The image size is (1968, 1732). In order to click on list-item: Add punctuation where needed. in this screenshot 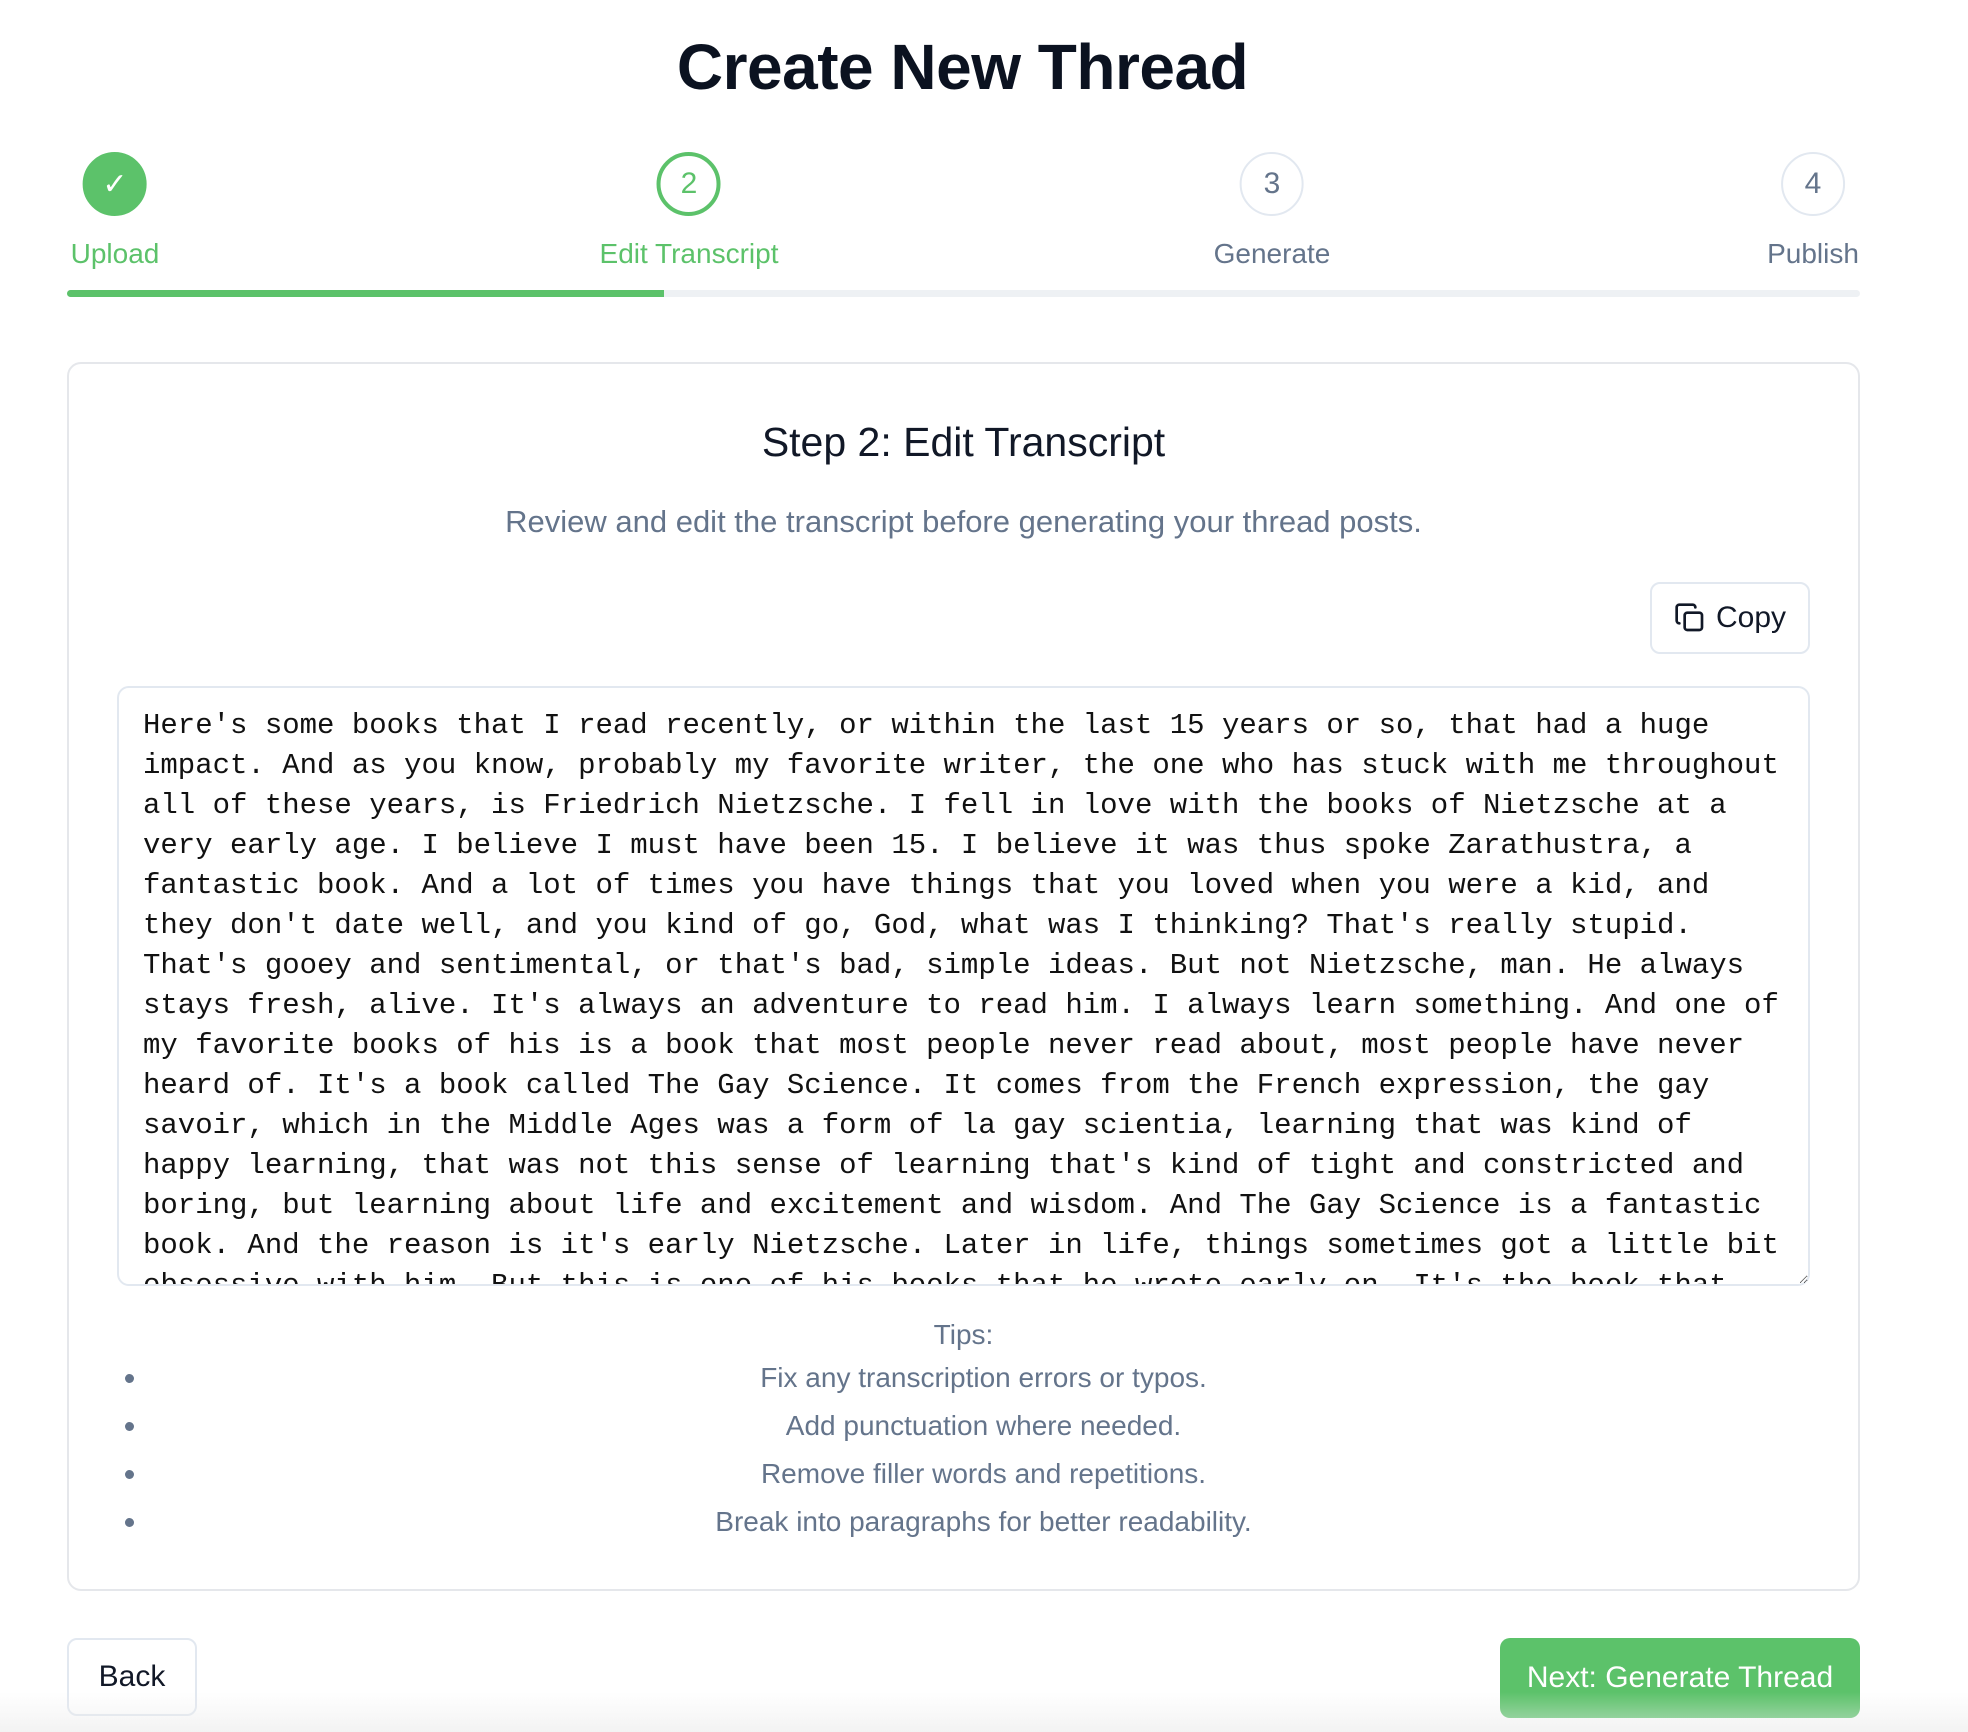, I will do `click(963, 1426)`.